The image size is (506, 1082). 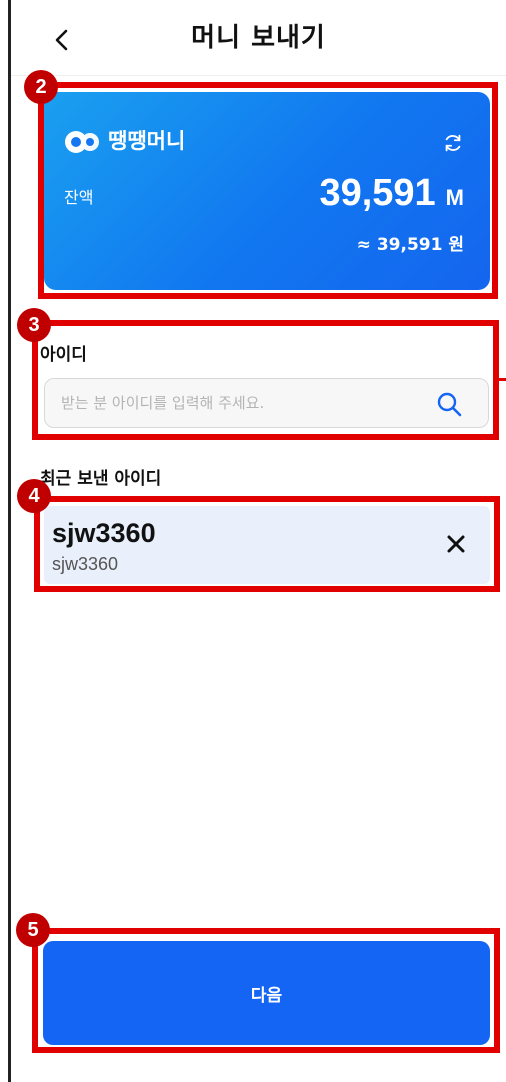 I want to click on step-badge-4: 4, so click(x=34, y=496).